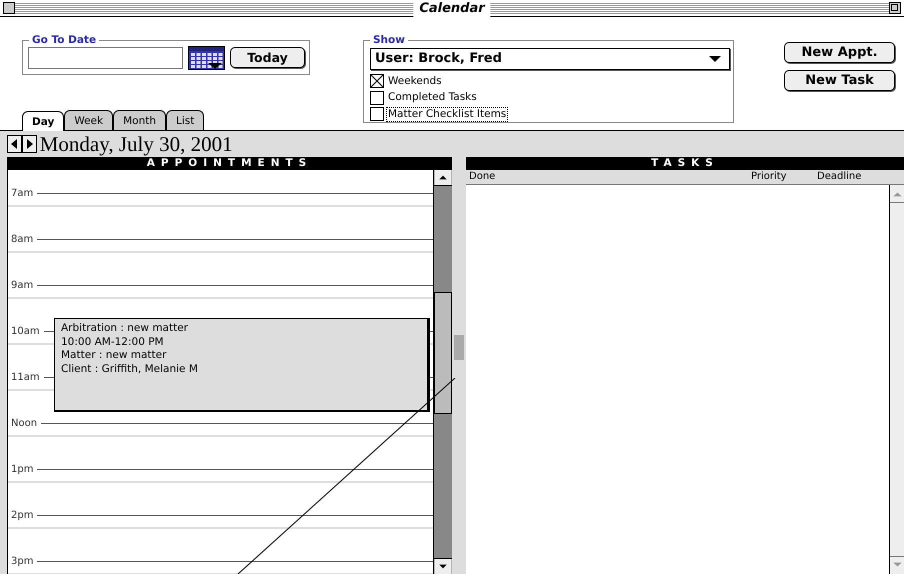  Describe the element at coordinates (685, 163) in the screenshot. I see `panel-header: TASKS` at that location.